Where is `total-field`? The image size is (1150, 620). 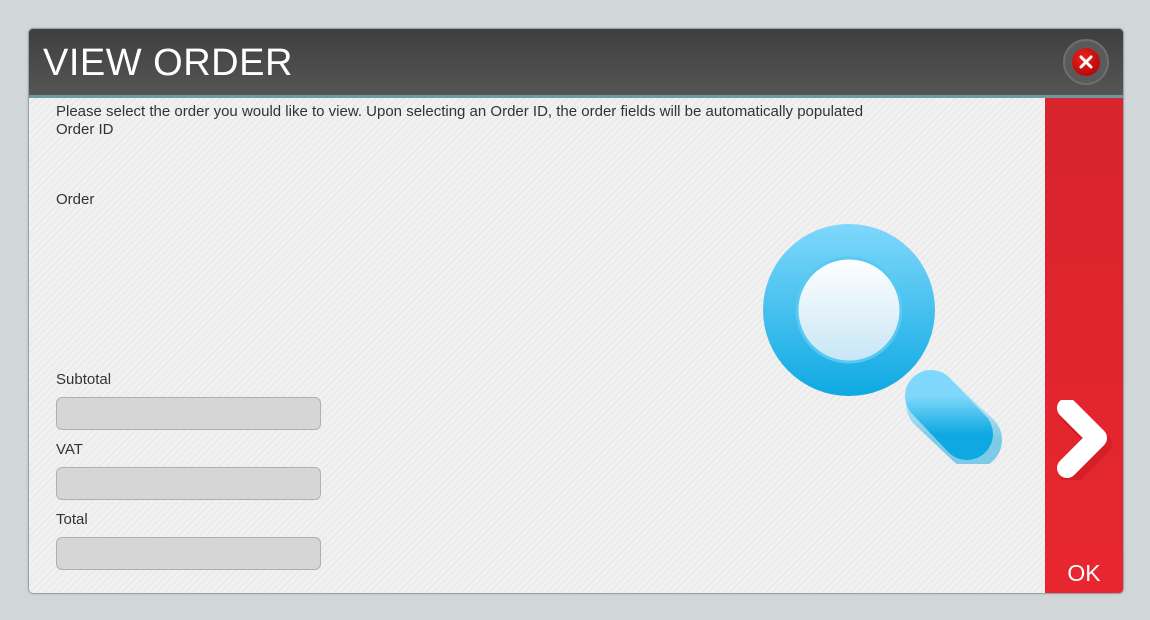 total-field is located at coordinates (188, 553).